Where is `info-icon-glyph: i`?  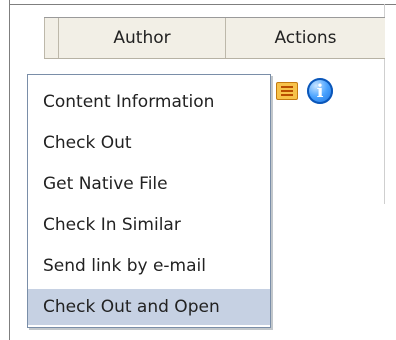
info-icon-glyph: i is located at coordinates (320, 91).